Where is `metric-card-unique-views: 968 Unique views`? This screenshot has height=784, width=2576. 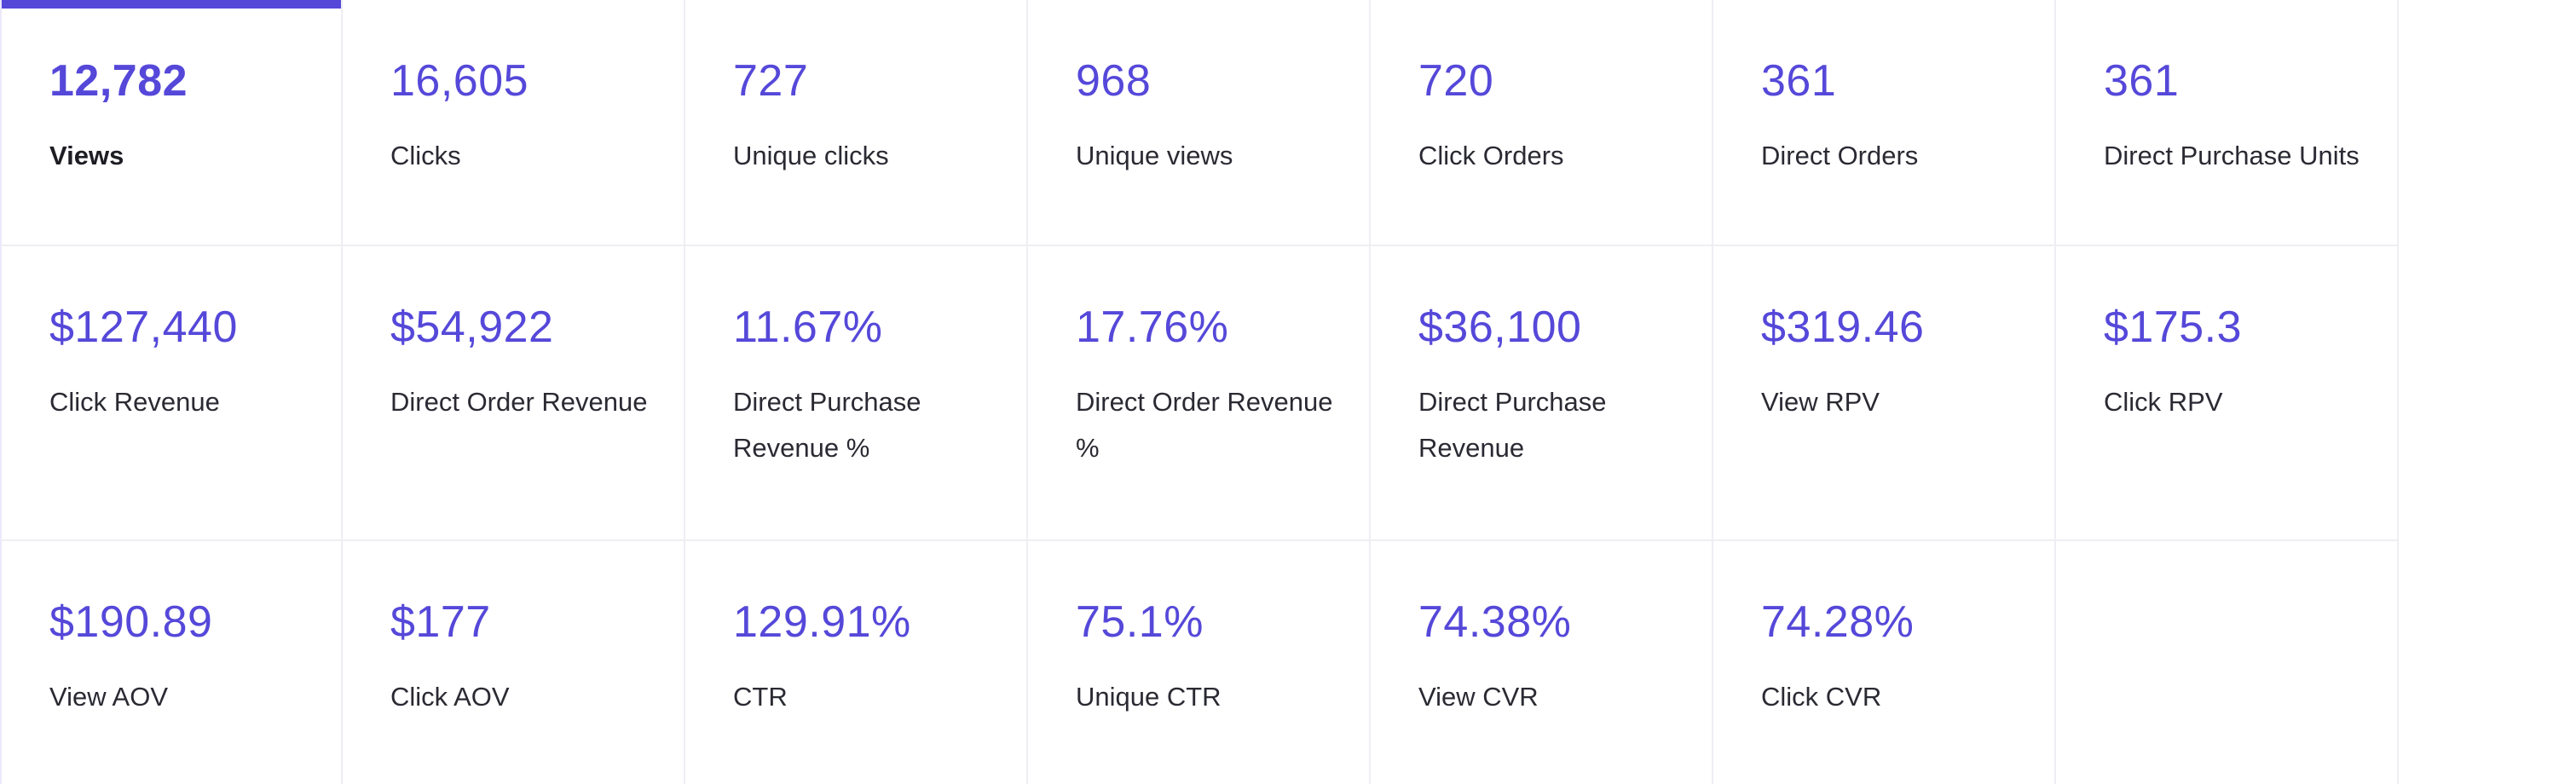
metric-card-unique-views: 968 Unique views is located at coordinates (1199, 123).